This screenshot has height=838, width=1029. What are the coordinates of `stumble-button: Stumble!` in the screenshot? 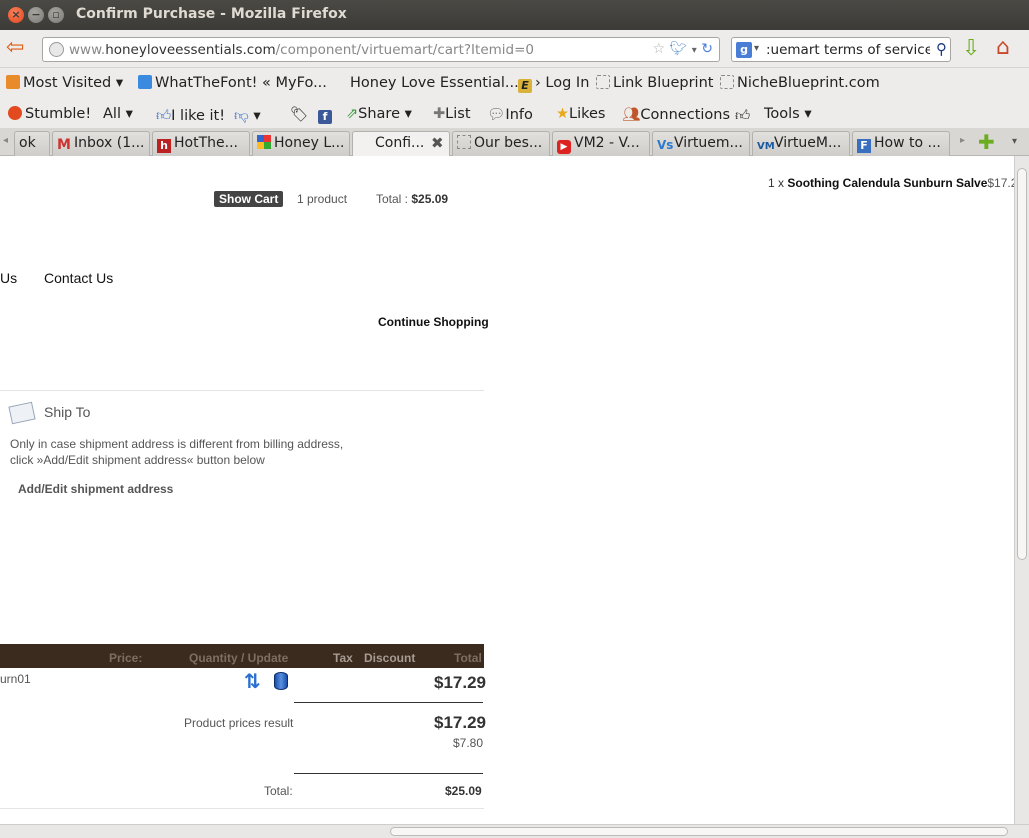 It's located at (49, 114).